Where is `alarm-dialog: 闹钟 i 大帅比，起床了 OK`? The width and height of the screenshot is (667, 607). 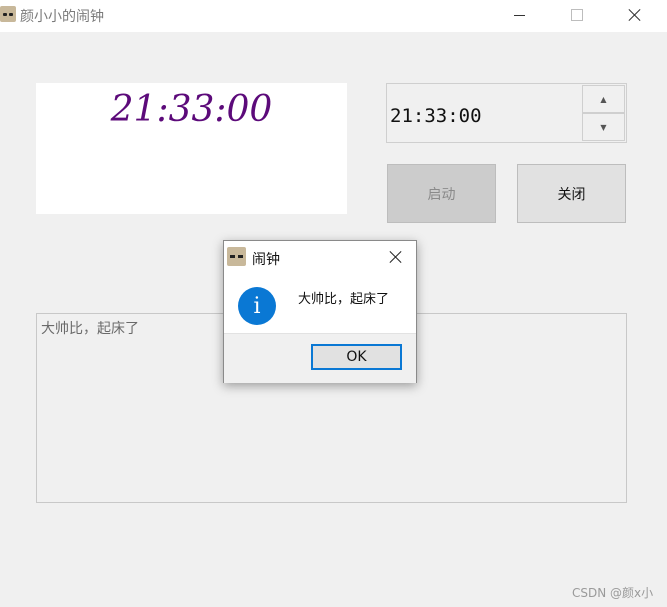 alarm-dialog: 闹钟 i 大帅比，起床了 OK is located at coordinates (320, 311).